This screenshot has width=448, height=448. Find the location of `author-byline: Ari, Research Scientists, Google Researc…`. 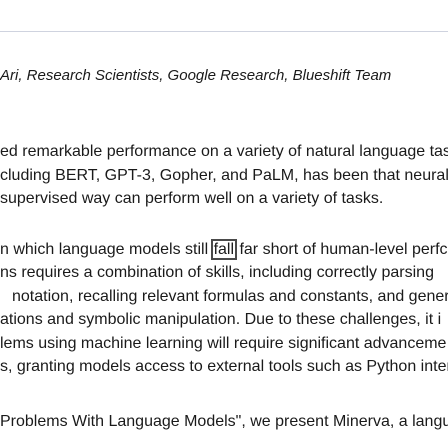

author-byline: Ari, Research Scientists, Google Researc… is located at coordinates (196, 75).